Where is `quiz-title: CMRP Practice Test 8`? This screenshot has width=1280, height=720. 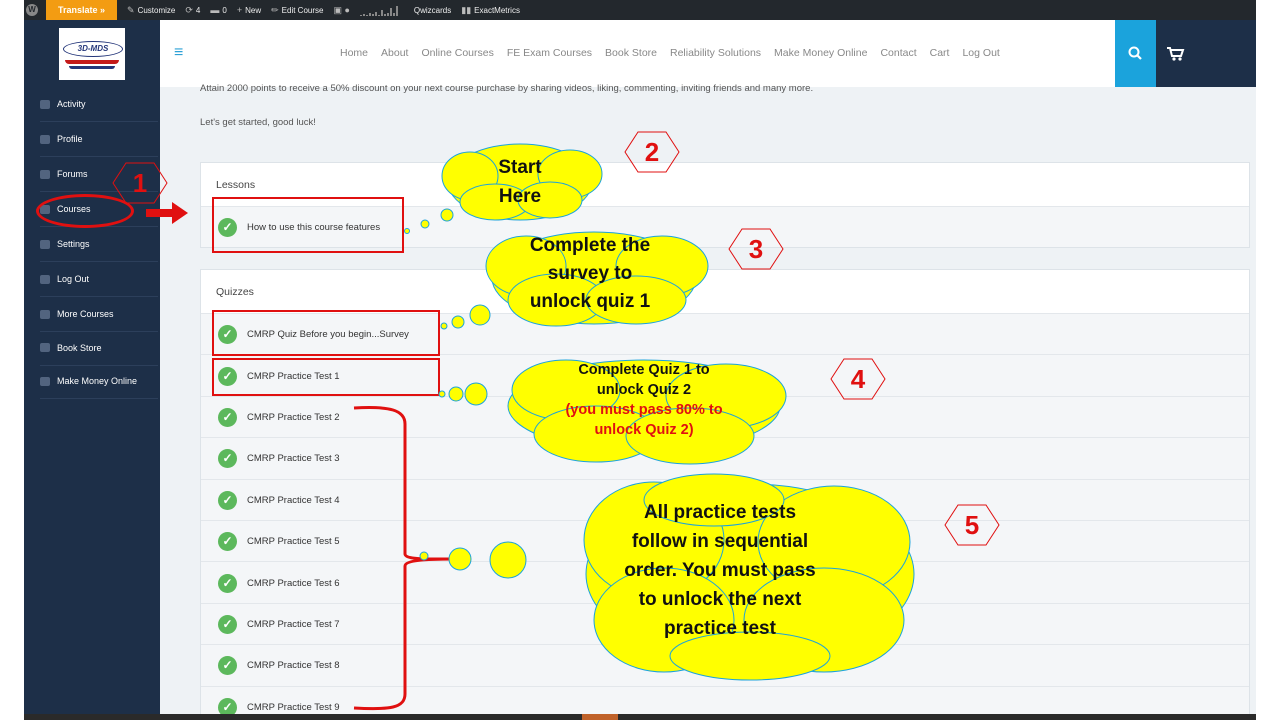
quiz-title: CMRP Practice Test 8 is located at coordinates (293, 665).